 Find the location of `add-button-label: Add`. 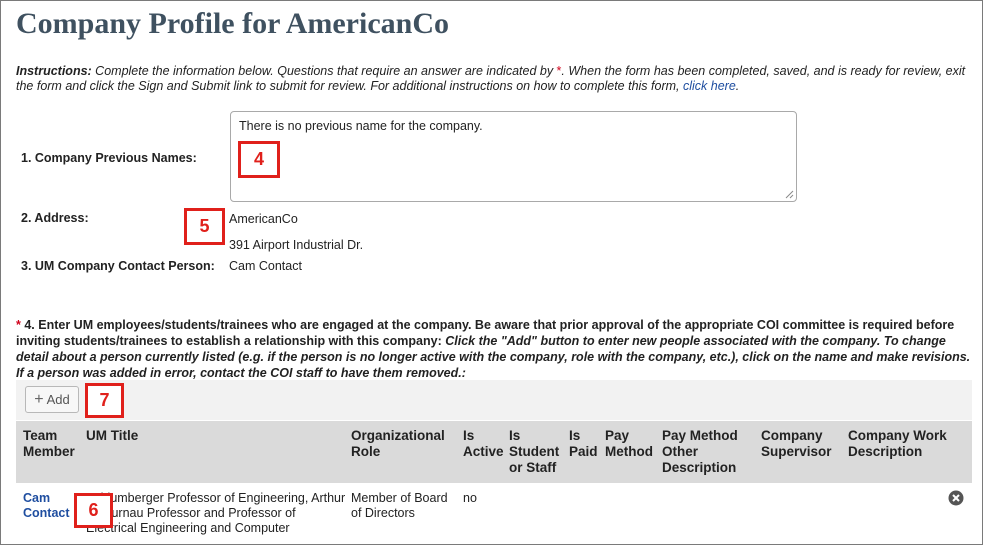

add-button-label: Add is located at coordinates (58, 399).